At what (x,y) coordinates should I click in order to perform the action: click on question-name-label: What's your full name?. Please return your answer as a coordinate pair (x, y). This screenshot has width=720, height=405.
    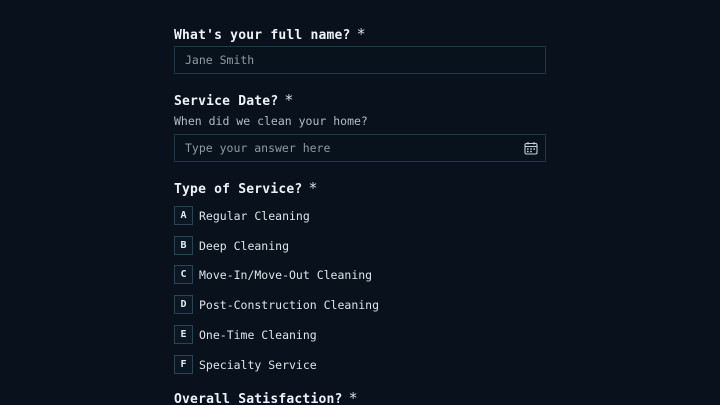
    Looking at the image, I should click on (262, 35).